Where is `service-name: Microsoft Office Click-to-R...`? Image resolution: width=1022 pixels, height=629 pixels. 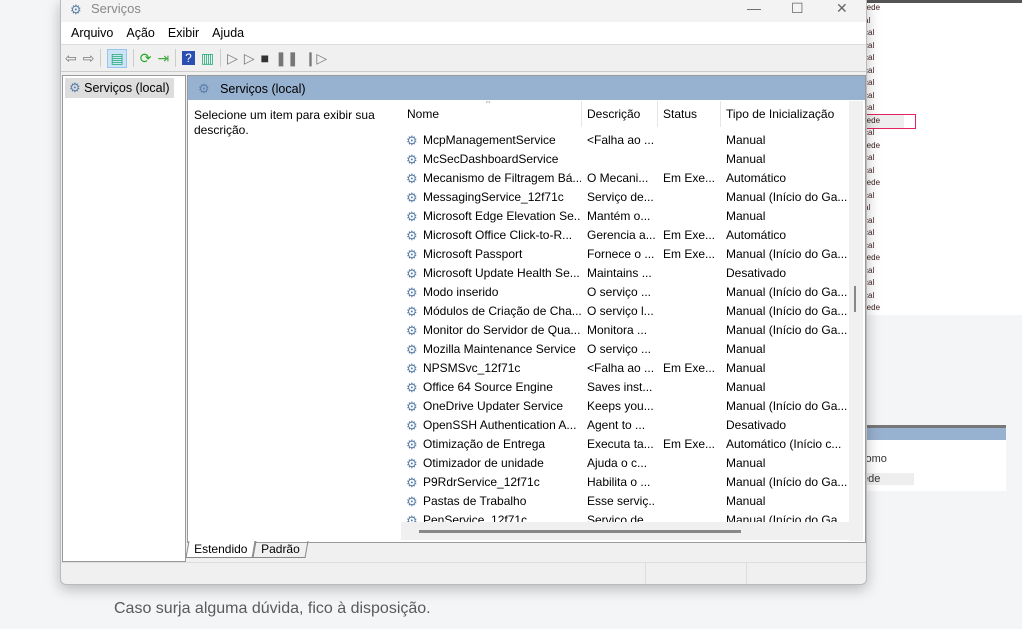
service-name: Microsoft Office Click-to-R... is located at coordinates (498, 235).